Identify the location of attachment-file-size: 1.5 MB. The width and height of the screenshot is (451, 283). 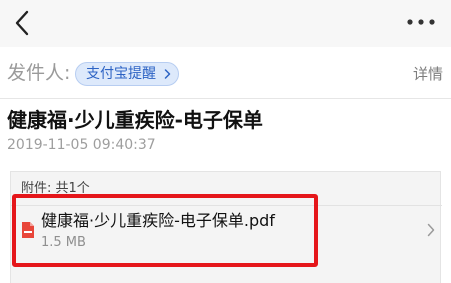
(63, 242).